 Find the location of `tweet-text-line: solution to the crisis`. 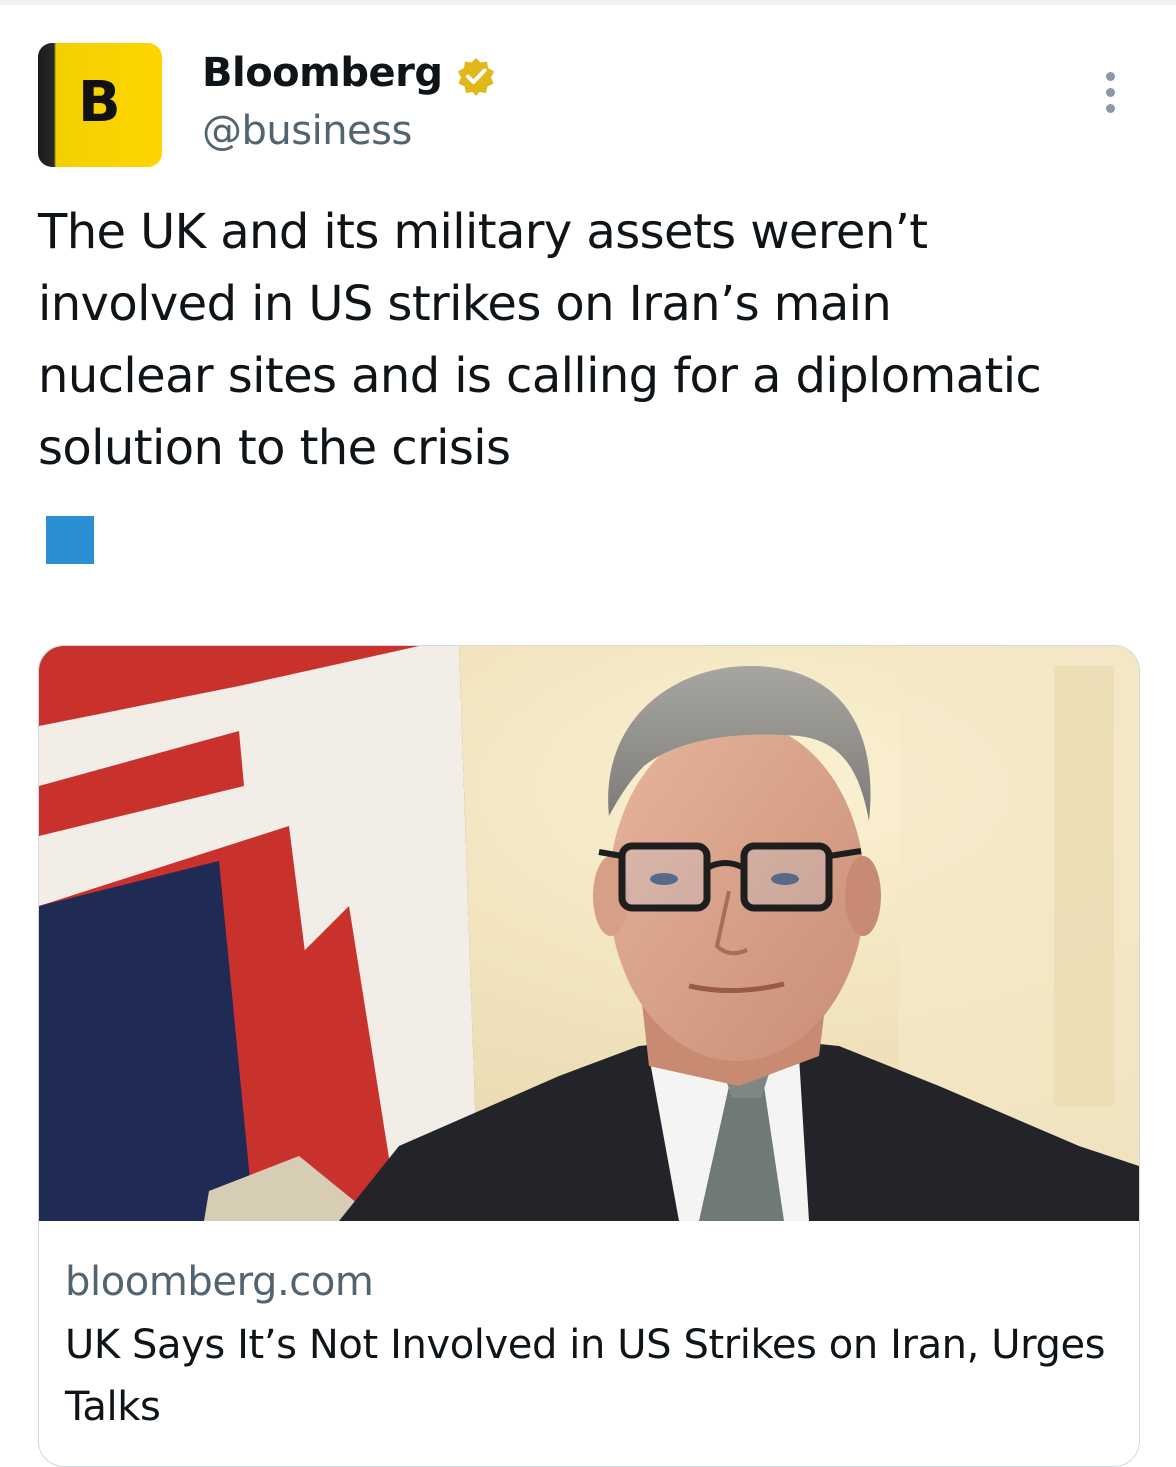

tweet-text-line: solution to the crisis is located at coordinates (274, 448).